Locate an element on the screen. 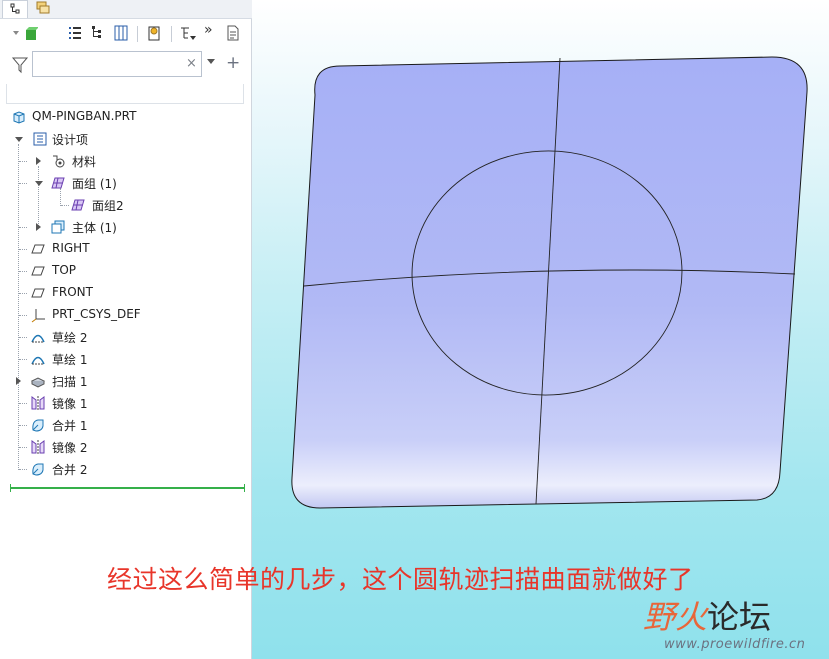  tree-item-sketch-2: 草绘 2 is located at coordinates (126, 337).